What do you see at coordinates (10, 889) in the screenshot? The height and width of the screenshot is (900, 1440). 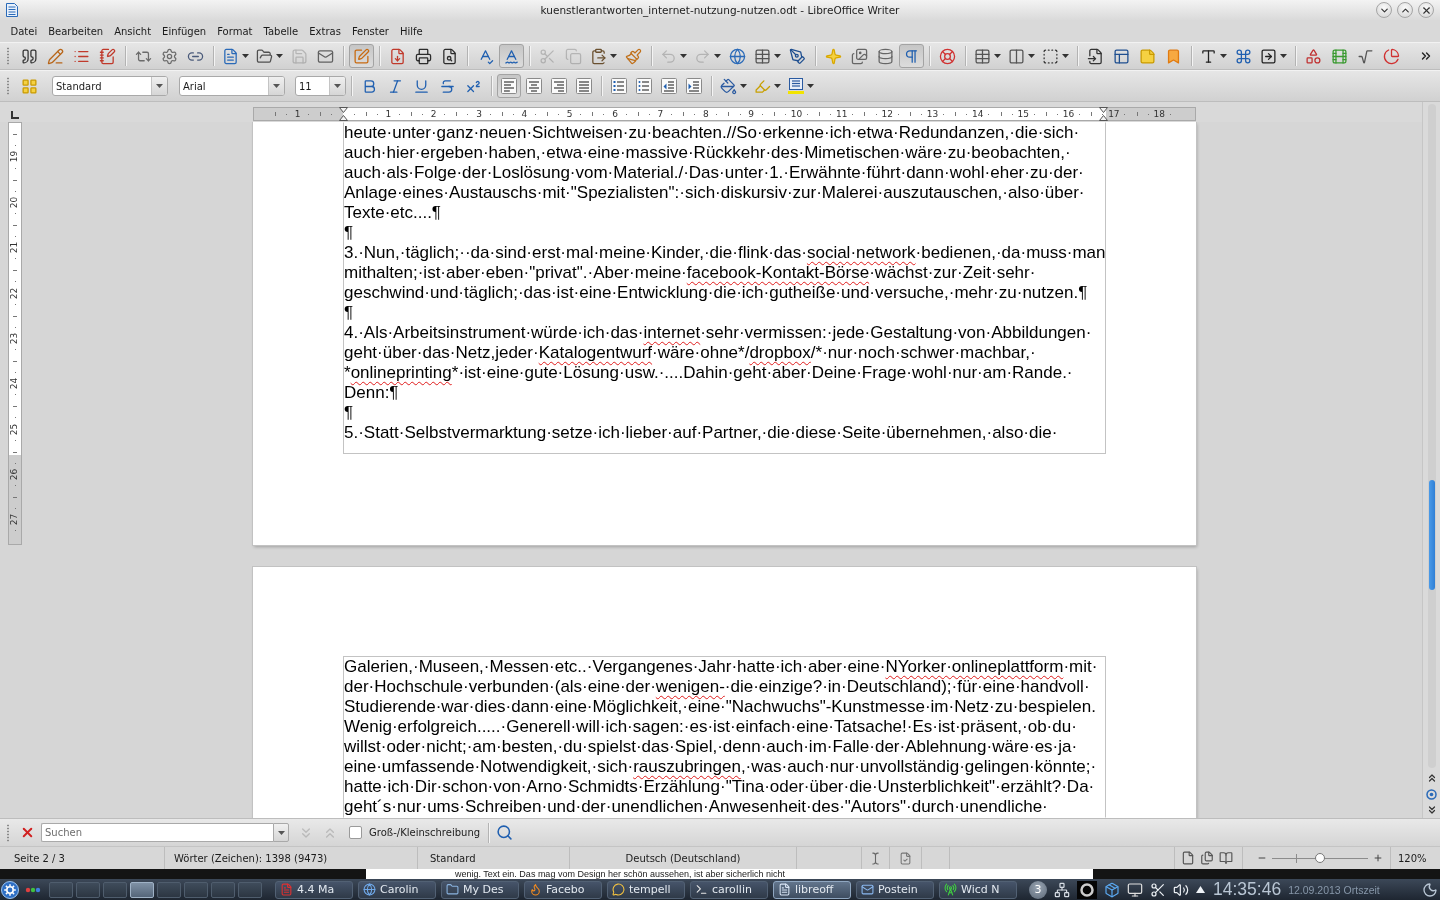 I see `launcher-icon` at bounding box center [10, 889].